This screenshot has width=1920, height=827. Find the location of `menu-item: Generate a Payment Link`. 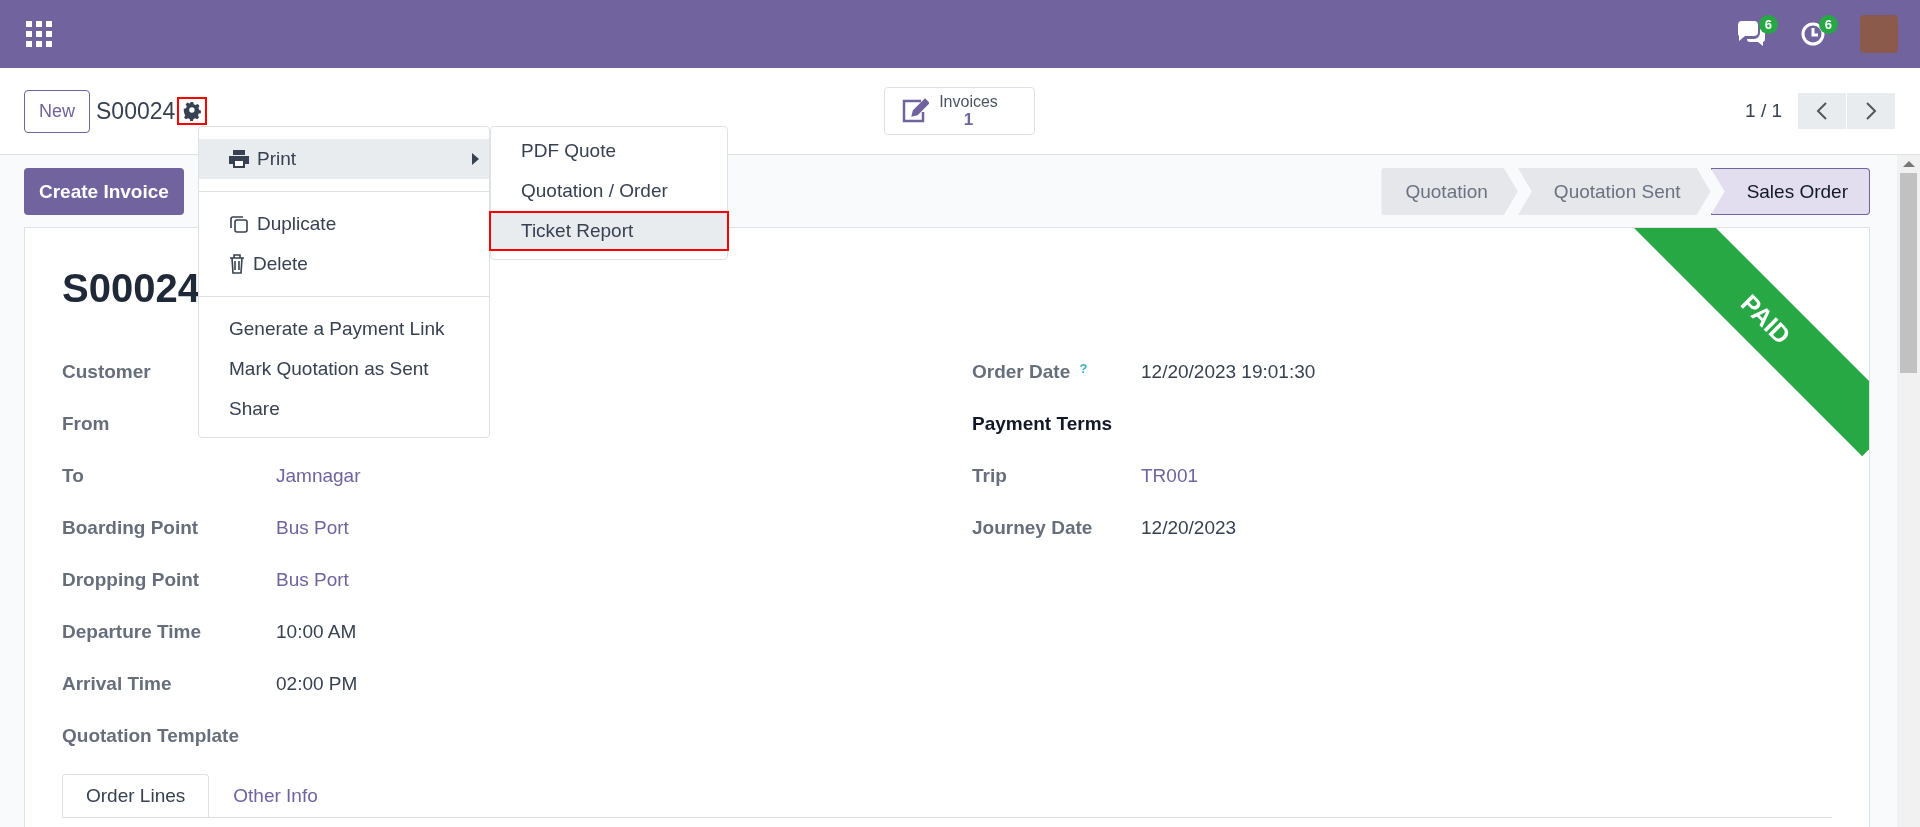

menu-item: Generate a Payment Link is located at coordinates (344, 329).